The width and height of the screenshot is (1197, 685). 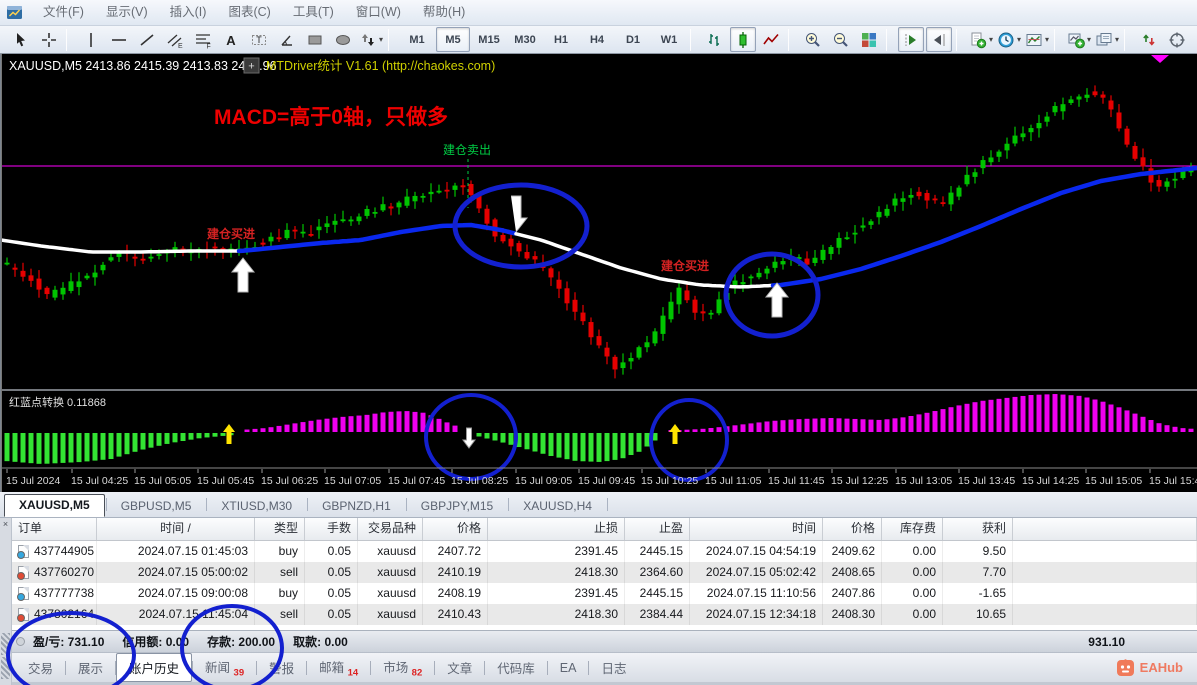 I want to click on cursor-icon, so click(x=21, y=39).